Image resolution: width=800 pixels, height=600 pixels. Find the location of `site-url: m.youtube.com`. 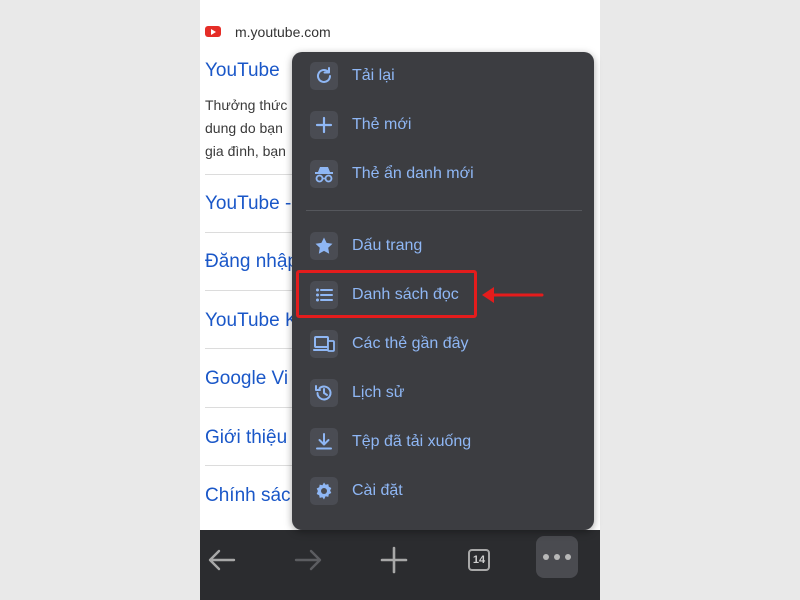

site-url: m.youtube.com is located at coordinates (283, 32).